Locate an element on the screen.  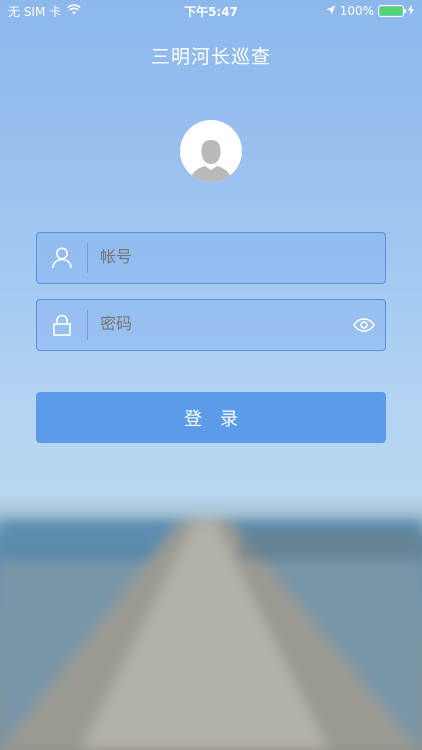
location-arrow-icon is located at coordinates (331, 11).